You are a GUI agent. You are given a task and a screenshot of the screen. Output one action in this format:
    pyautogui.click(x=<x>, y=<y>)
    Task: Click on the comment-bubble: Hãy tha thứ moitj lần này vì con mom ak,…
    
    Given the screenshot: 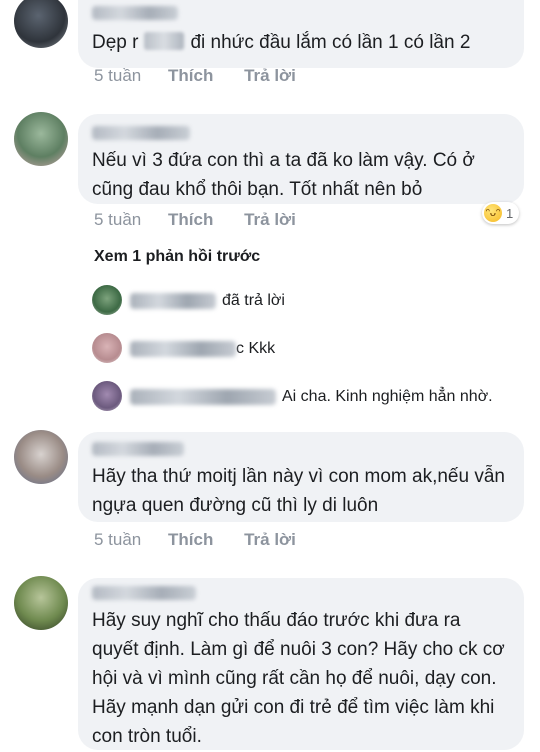 What is the action you would take?
    pyautogui.click(x=301, y=477)
    